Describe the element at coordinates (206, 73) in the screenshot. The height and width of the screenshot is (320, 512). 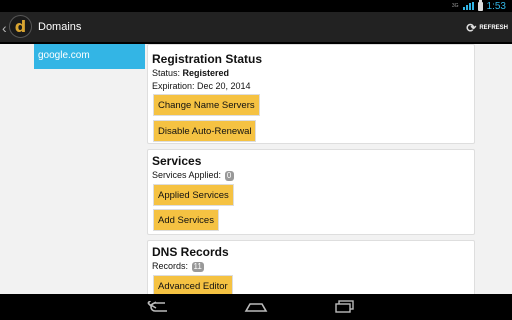
I see `status-value: Registered` at that location.